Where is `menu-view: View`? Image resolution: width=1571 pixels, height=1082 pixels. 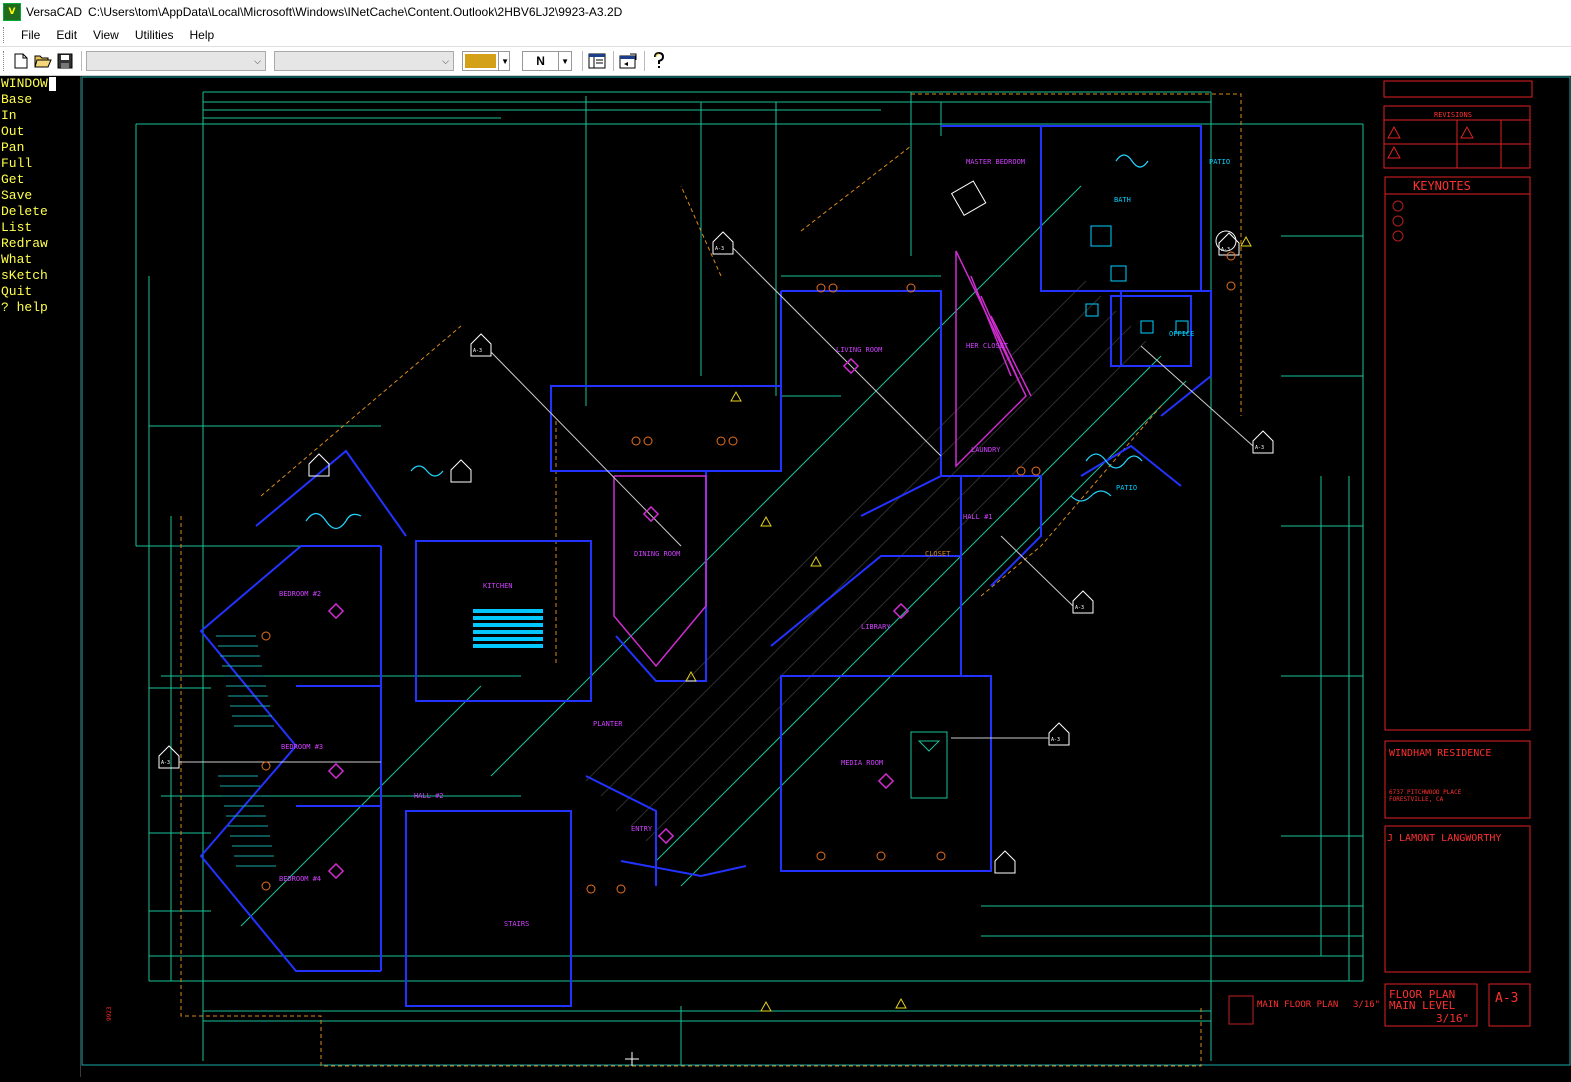 menu-view: View is located at coordinates (106, 35).